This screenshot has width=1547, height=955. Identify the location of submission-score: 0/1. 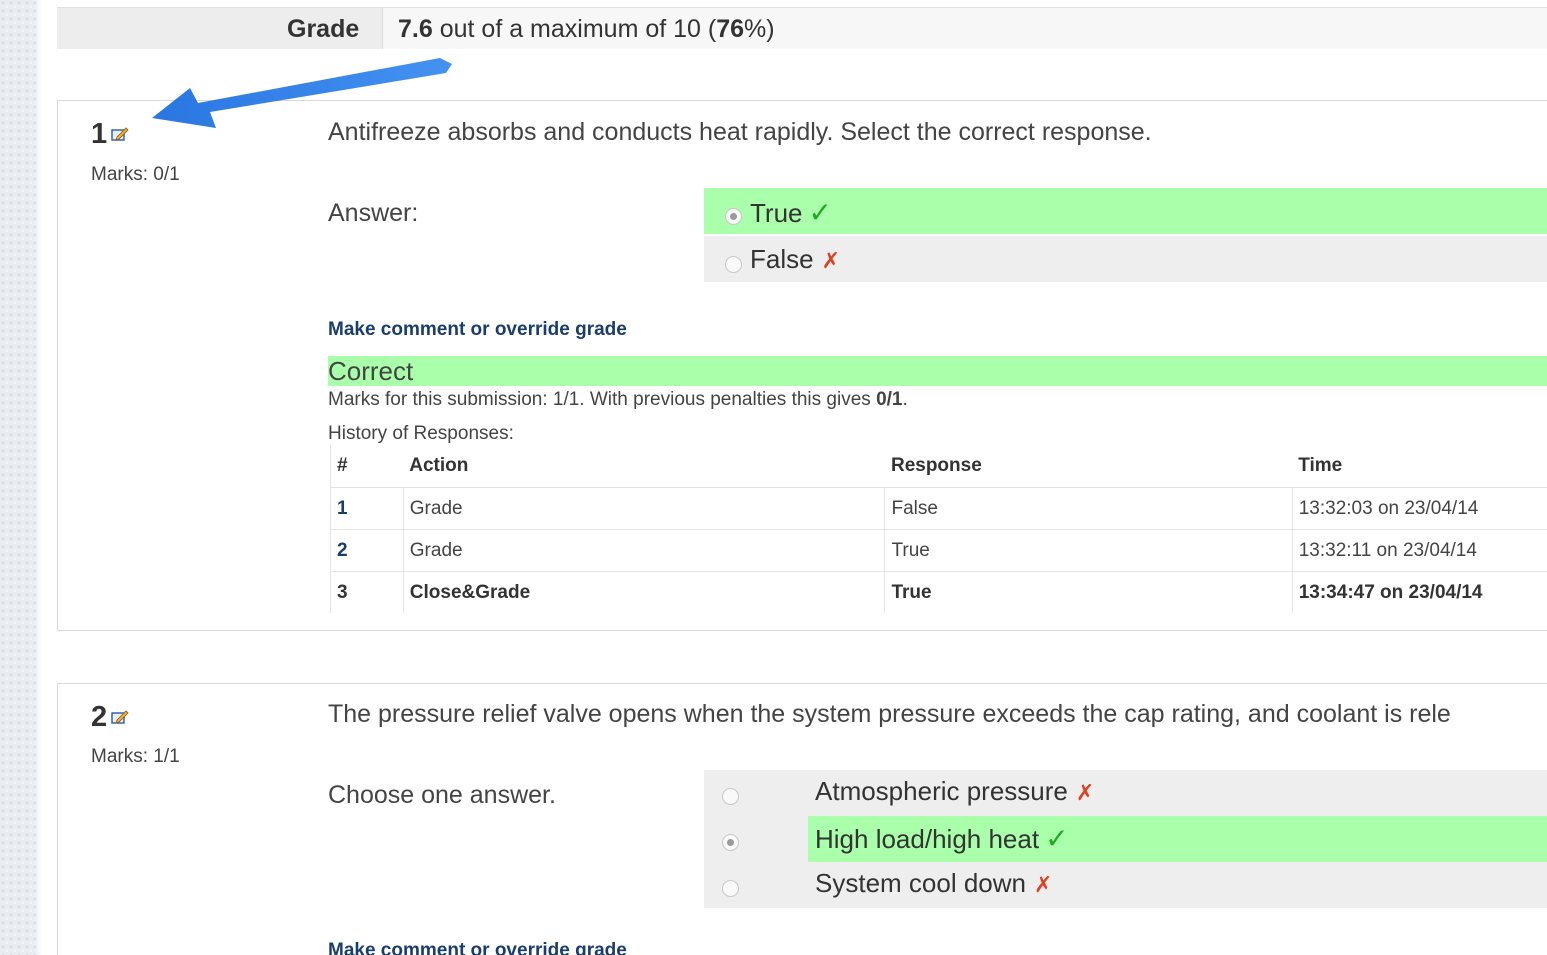
(889, 399).